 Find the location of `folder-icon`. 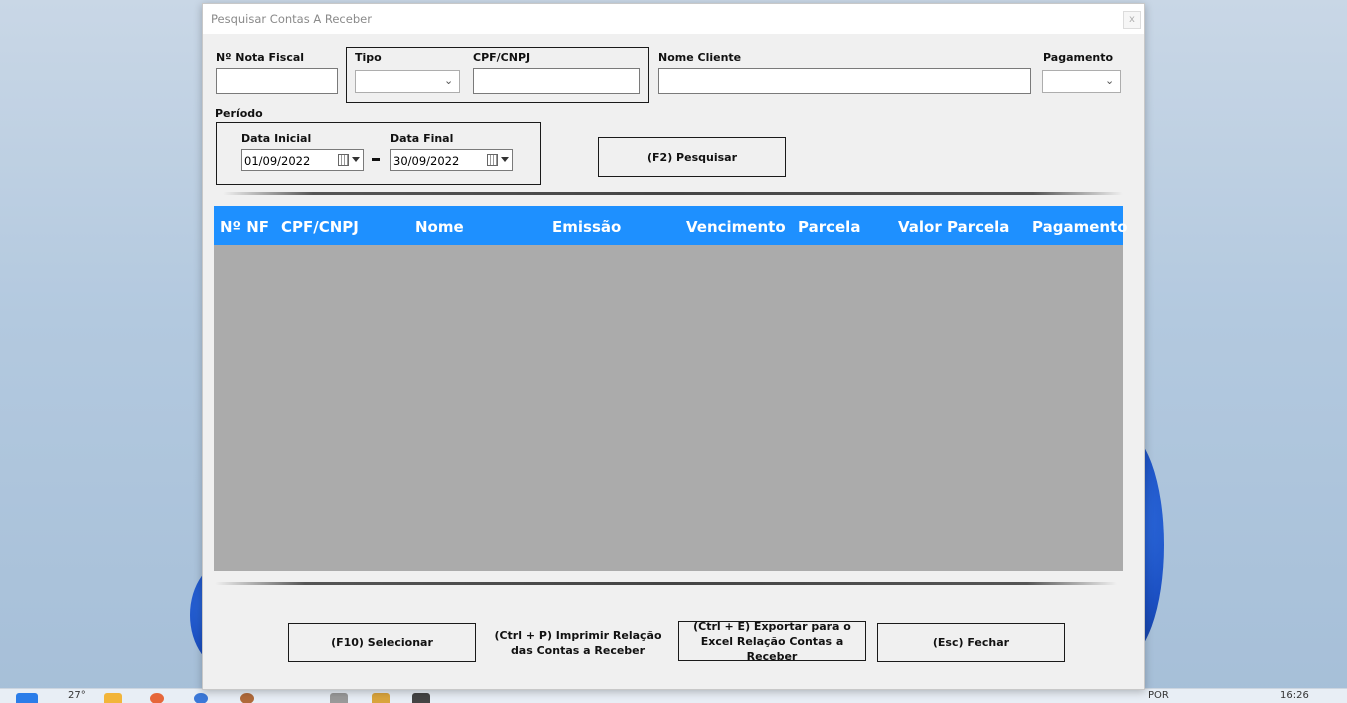

folder-icon is located at coordinates (113, 698).